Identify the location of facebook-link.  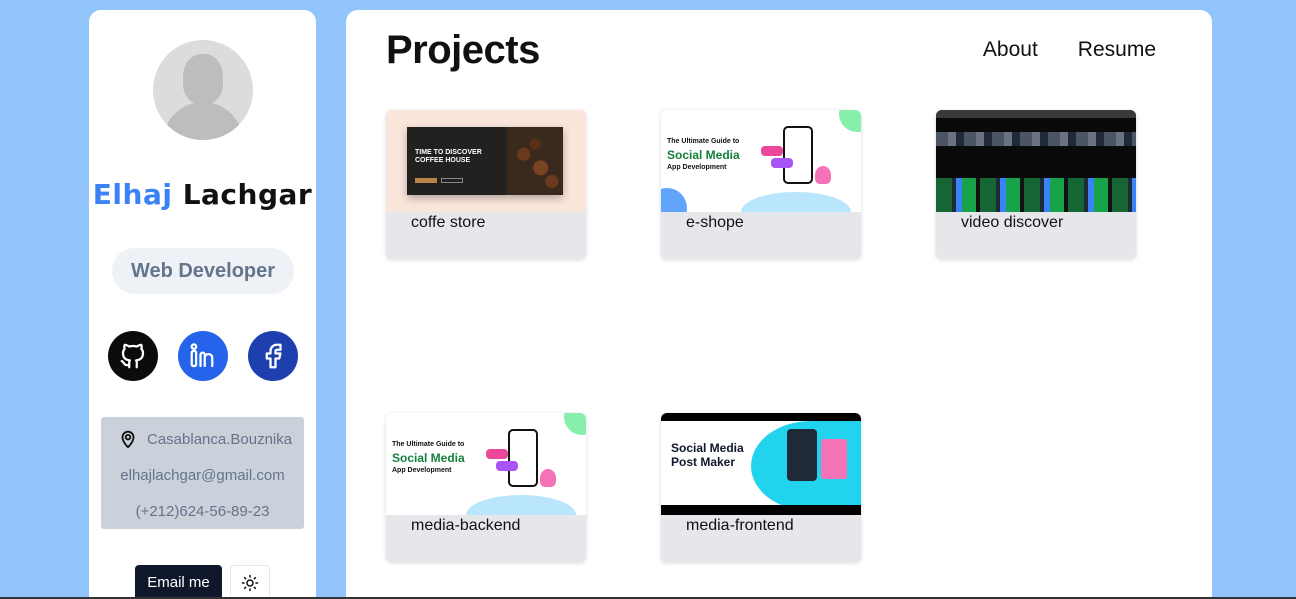
(273, 356).